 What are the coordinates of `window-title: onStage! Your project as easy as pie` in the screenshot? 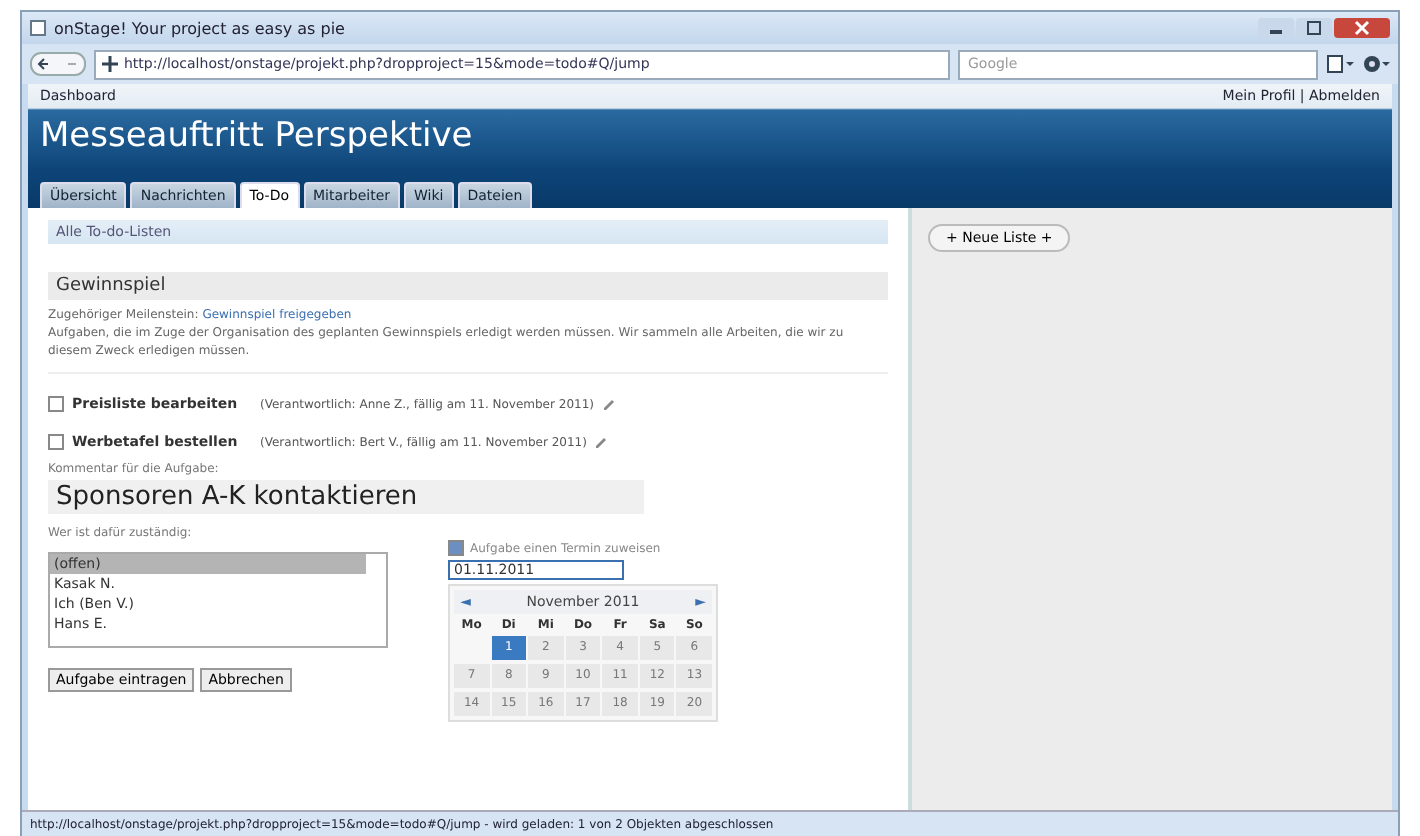 It's located at (199, 28).